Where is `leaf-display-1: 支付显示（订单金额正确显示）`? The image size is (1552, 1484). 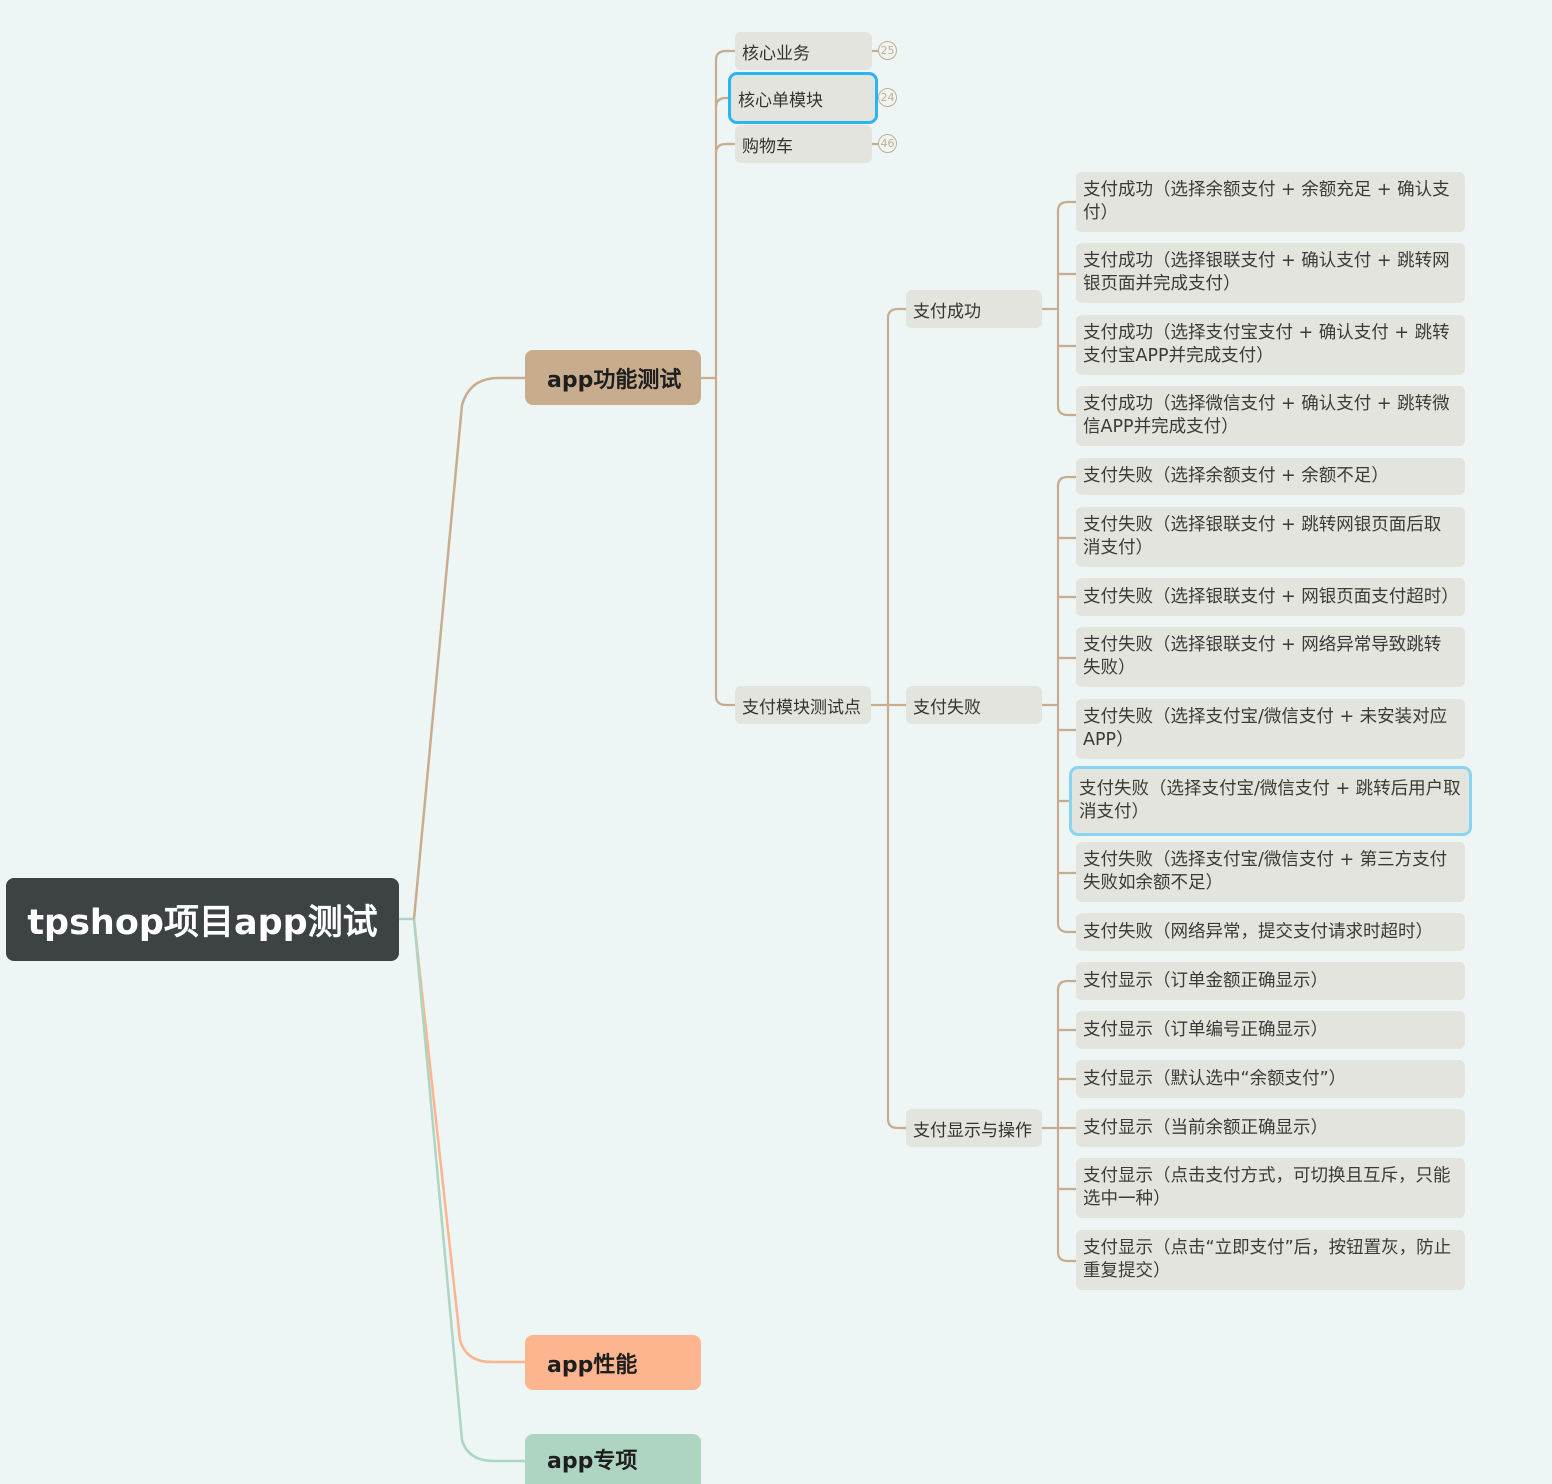
leaf-display-1: 支付显示（订单金额正确显示） is located at coordinates (1270, 981).